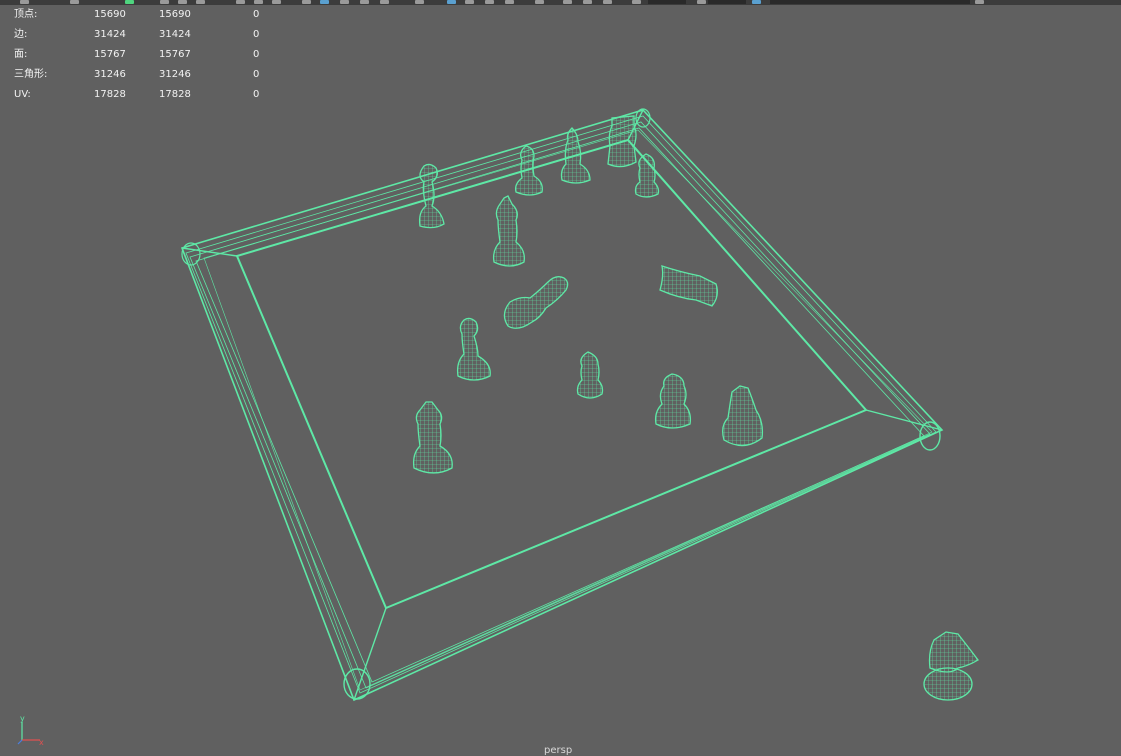 The width and height of the screenshot is (1121, 756). I want to click on axis-gizmo: y x, so click(30, 730).